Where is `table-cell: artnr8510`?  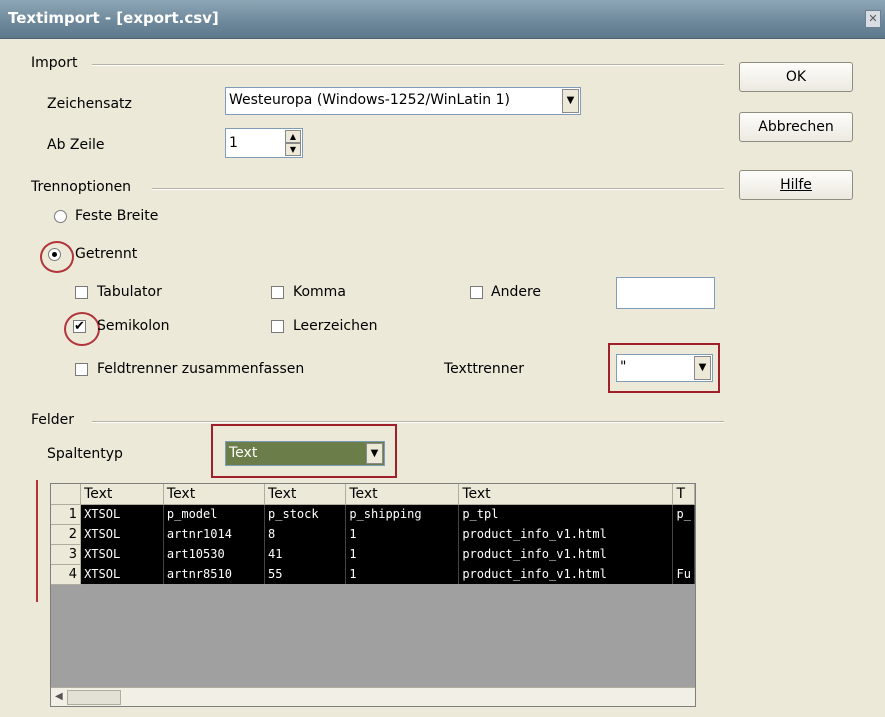
table-cell: artnr8510 is located at coordinates (214, 574).